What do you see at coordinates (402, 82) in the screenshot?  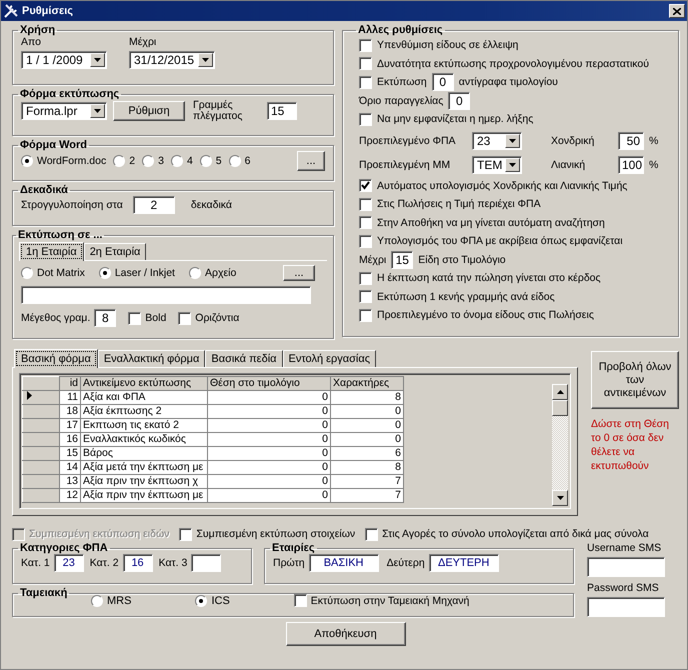 I see `checkbox-label: Εκτύπωση` at bounding box center [402, 82].